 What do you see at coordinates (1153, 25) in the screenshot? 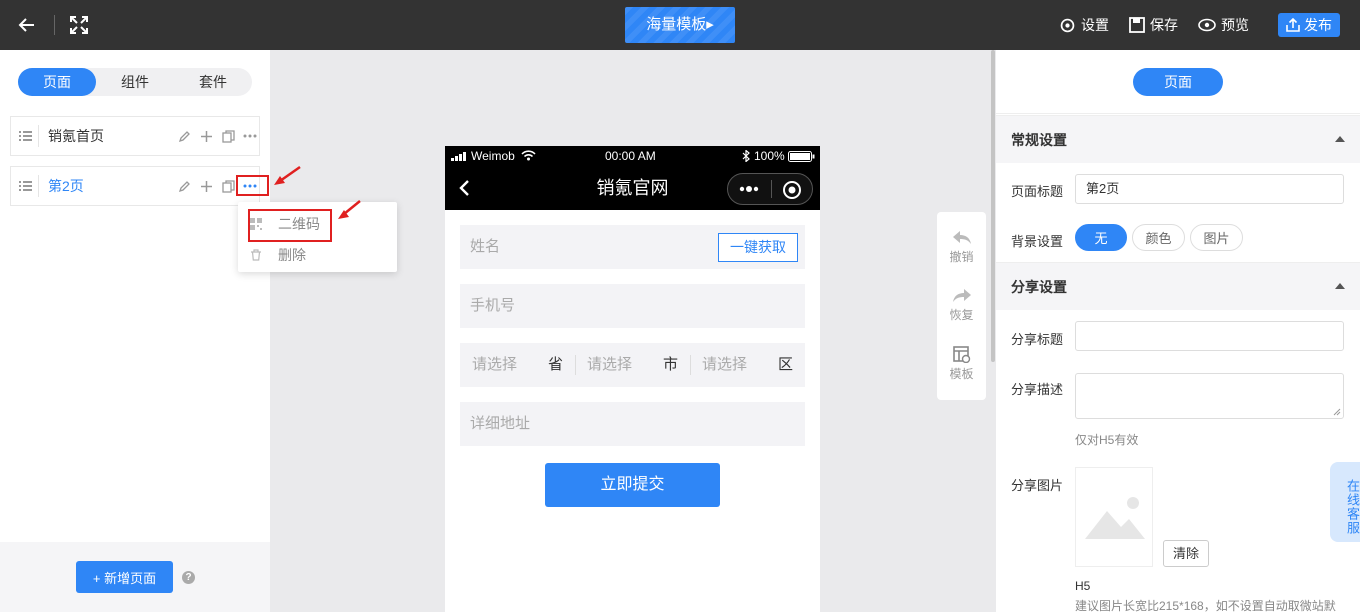
I see `save-button: 保存` at bounding box center [1153, 25].